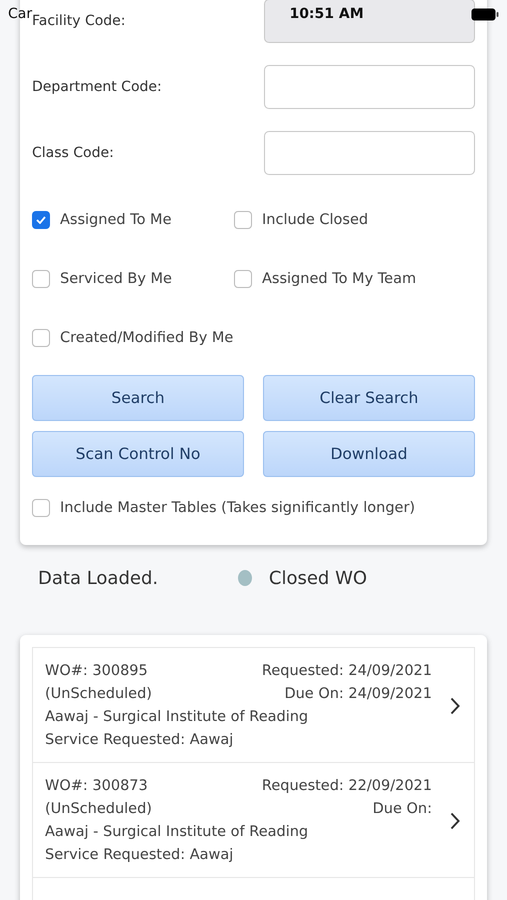 The height and width of the screenshot is (900, 507). Describe the element at coordinates (97, 671) in the screenshot. I see `wo-number: WO#: 300895` at that location.